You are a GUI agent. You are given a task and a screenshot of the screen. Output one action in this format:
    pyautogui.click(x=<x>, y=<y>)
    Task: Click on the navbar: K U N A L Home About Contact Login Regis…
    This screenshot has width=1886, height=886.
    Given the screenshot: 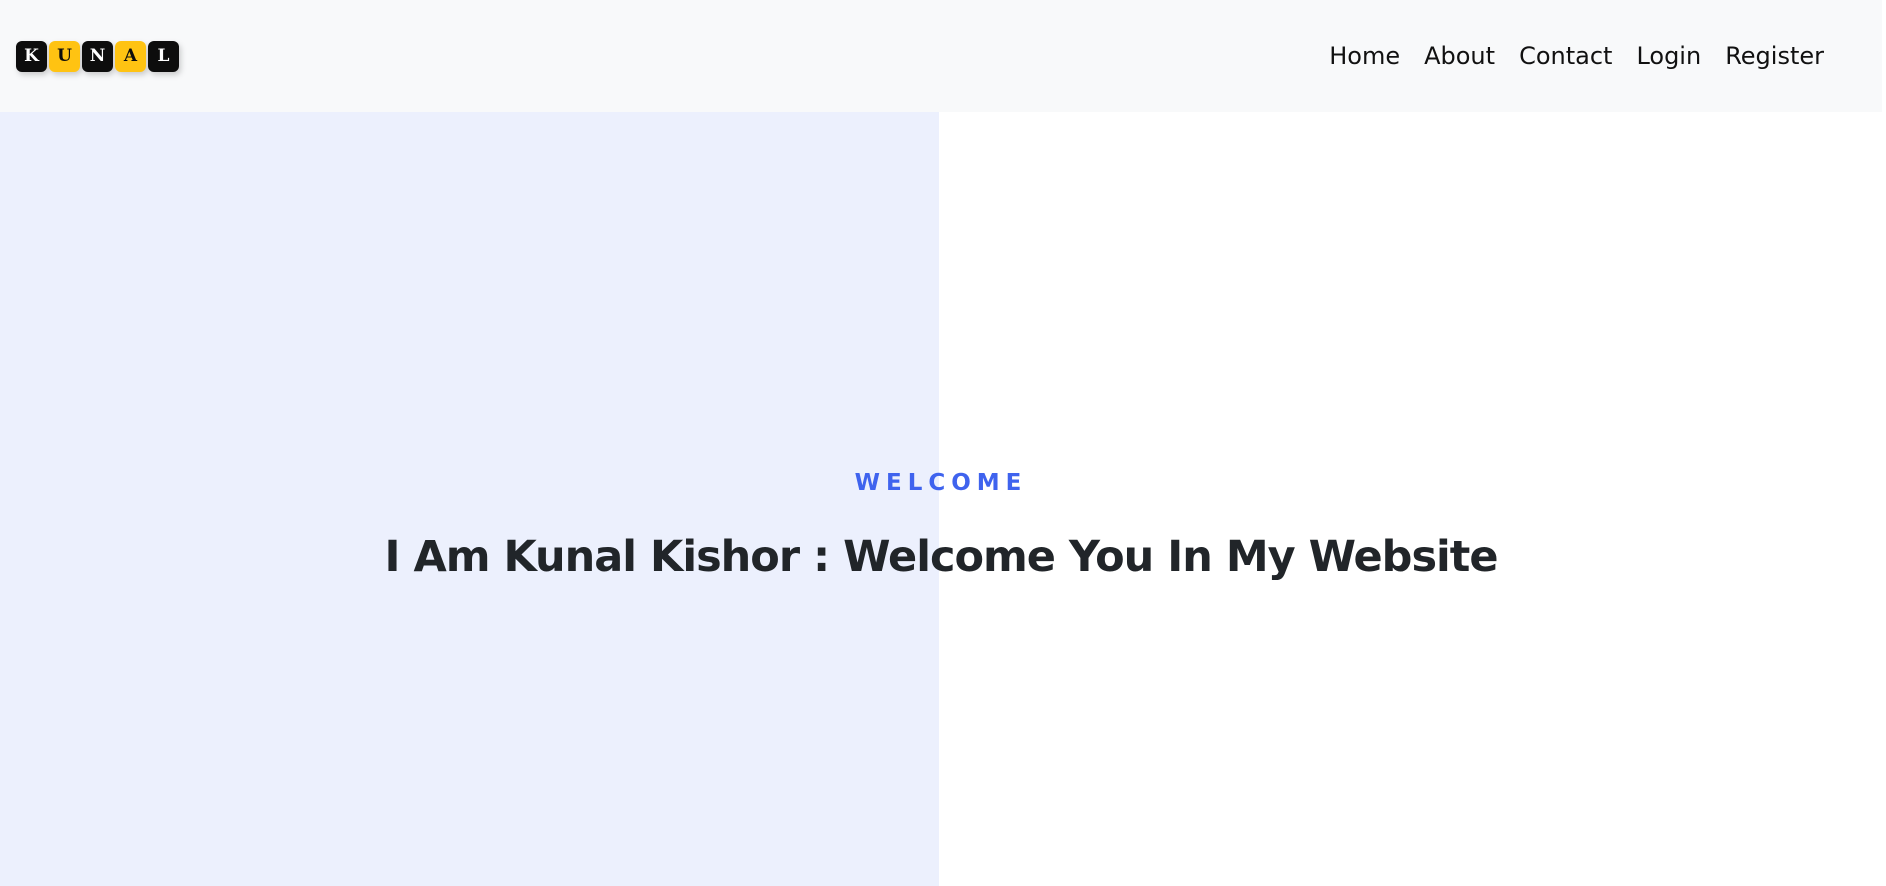 What is the action you would take?
    pyautogui.click(x=941, y=56)
    